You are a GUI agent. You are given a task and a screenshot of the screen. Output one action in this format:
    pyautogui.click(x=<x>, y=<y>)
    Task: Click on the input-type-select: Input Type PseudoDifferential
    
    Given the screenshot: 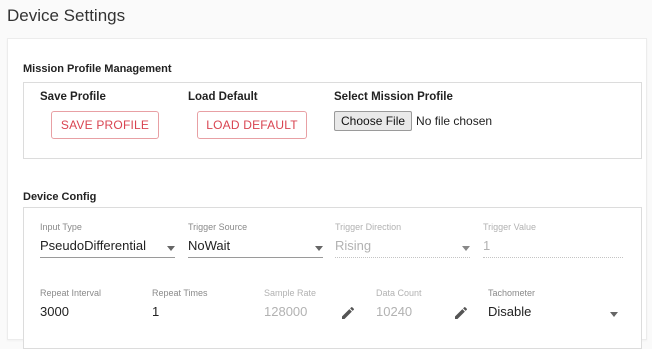 What is the action you would take?
    pyautogui.click(x=107, y=241)
    